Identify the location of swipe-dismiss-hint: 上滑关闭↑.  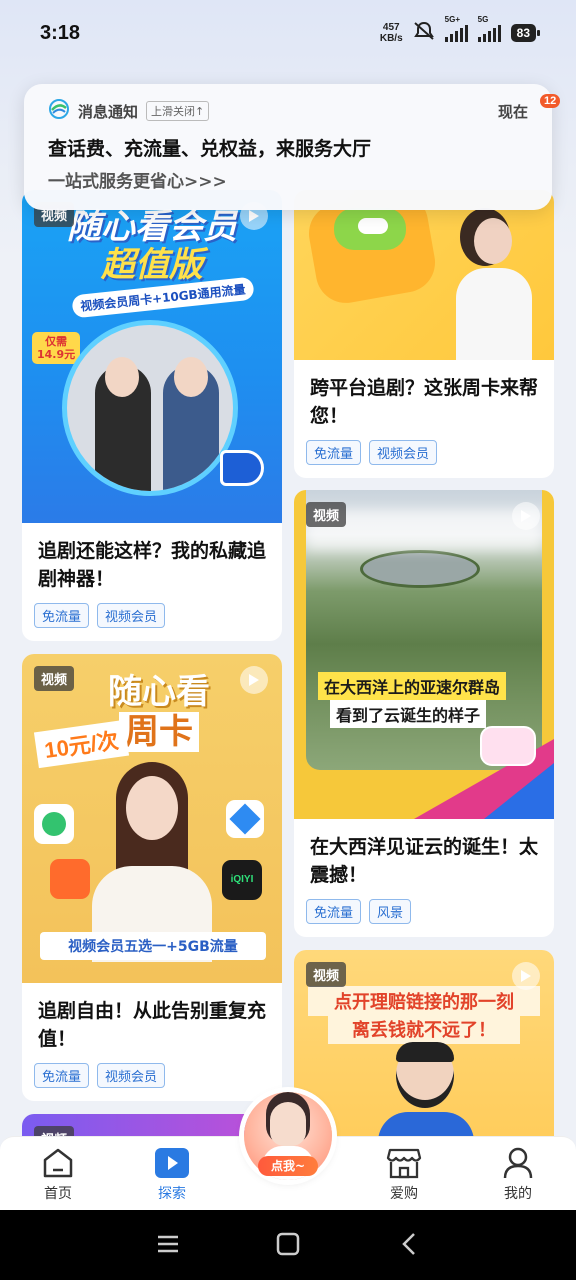
(178, 111).